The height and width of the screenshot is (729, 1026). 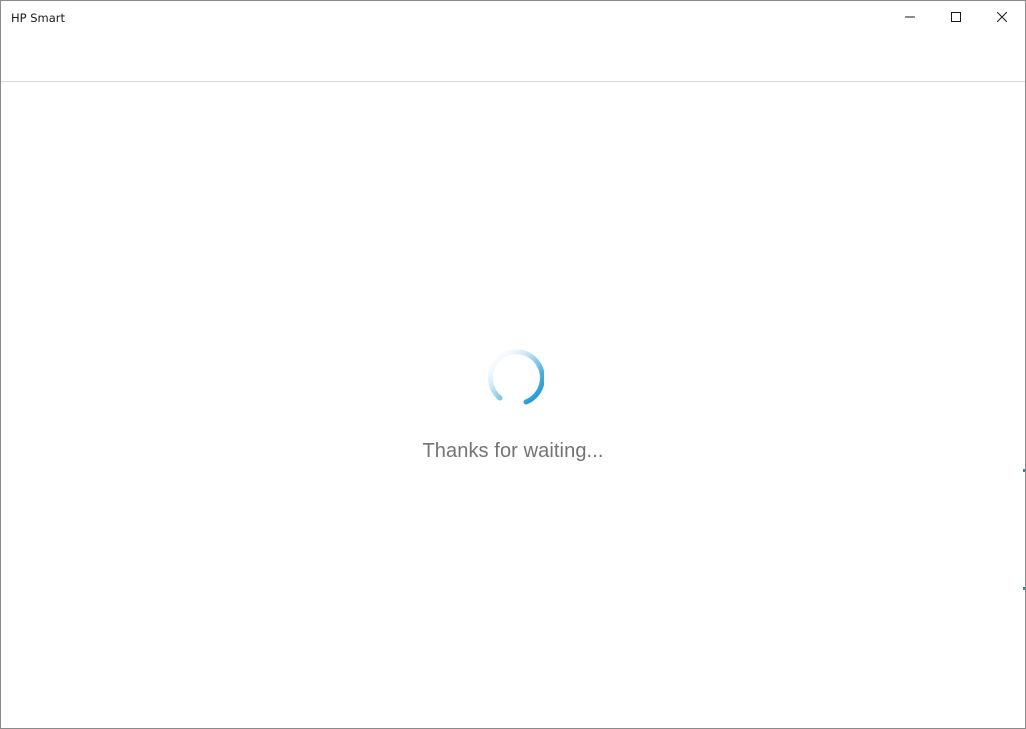 I want to click on maximize-button, so click(x=956, y=17).